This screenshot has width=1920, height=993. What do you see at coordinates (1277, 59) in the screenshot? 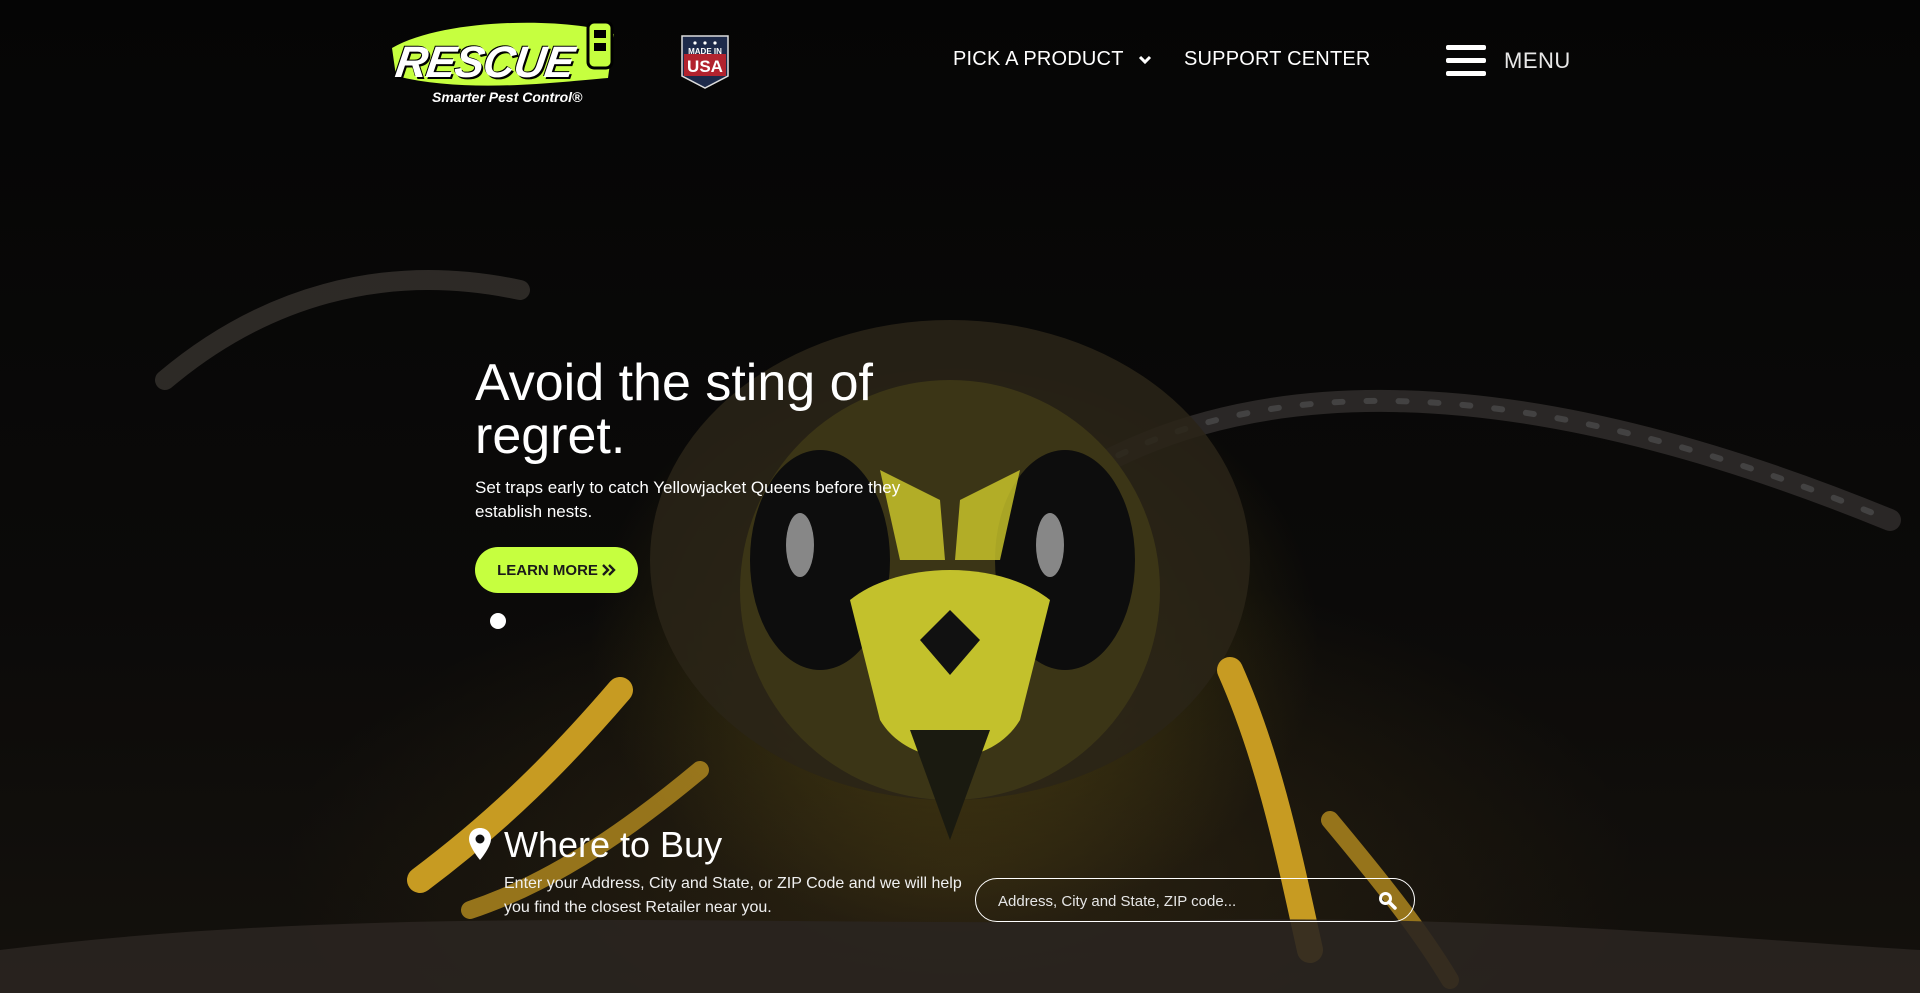
I see `nav-support-center: SUPPORT CENTER` at bounding box center [1277, 59].